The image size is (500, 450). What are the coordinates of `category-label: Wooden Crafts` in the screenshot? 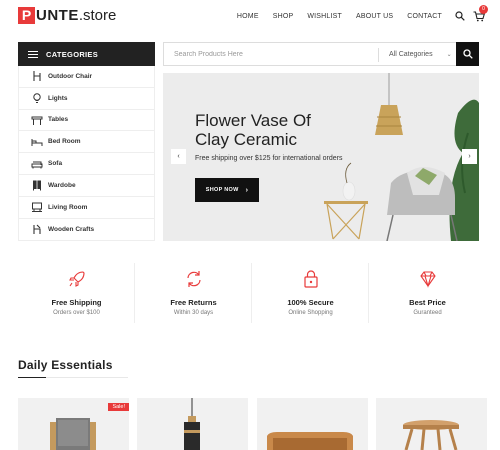 It's located at (71, 229).